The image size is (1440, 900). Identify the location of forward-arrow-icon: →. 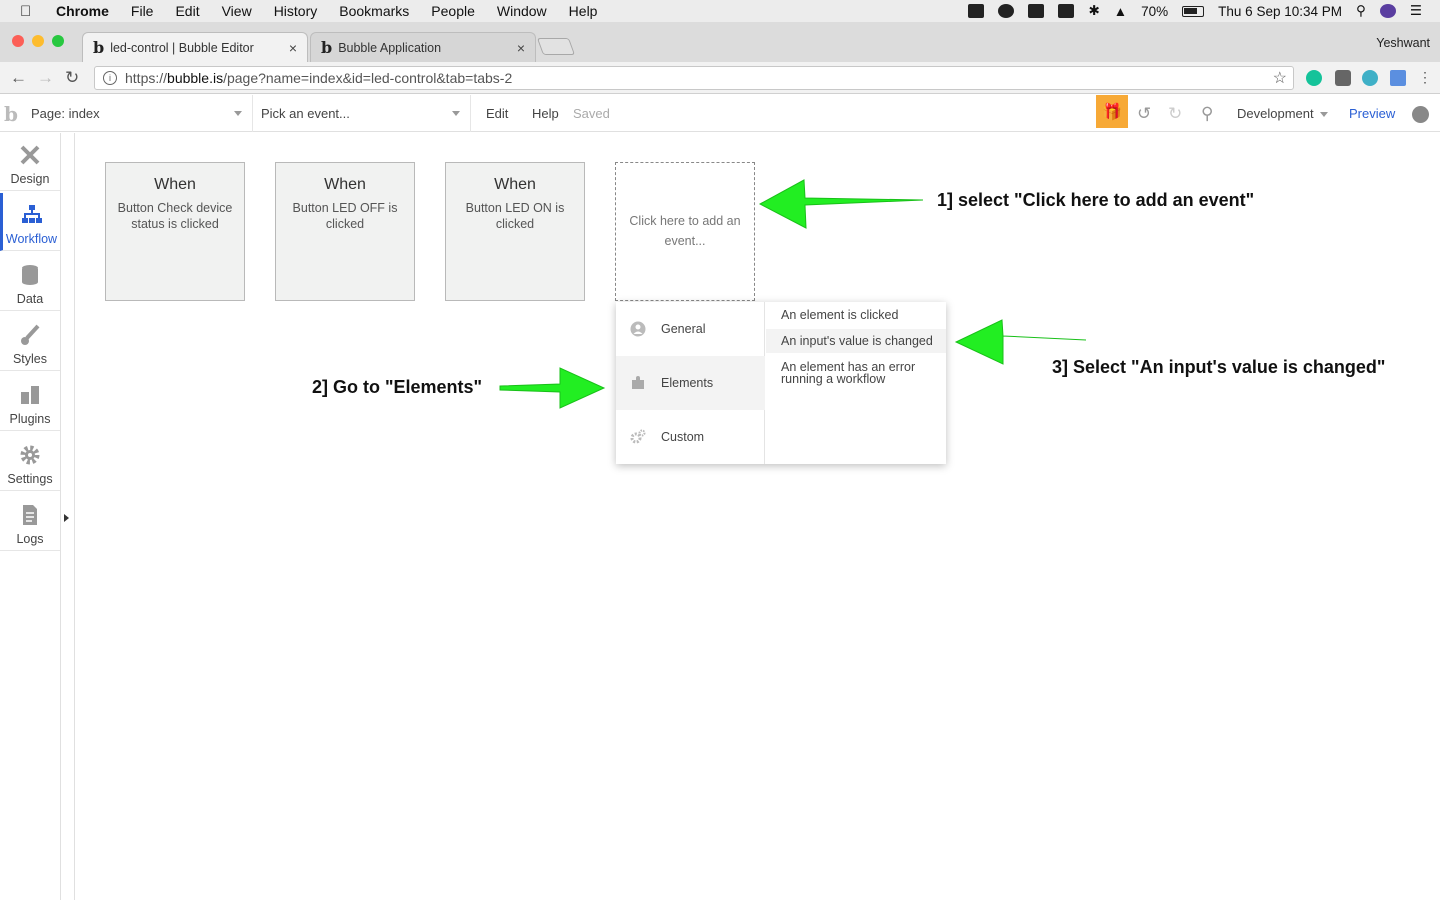
(45, 78).